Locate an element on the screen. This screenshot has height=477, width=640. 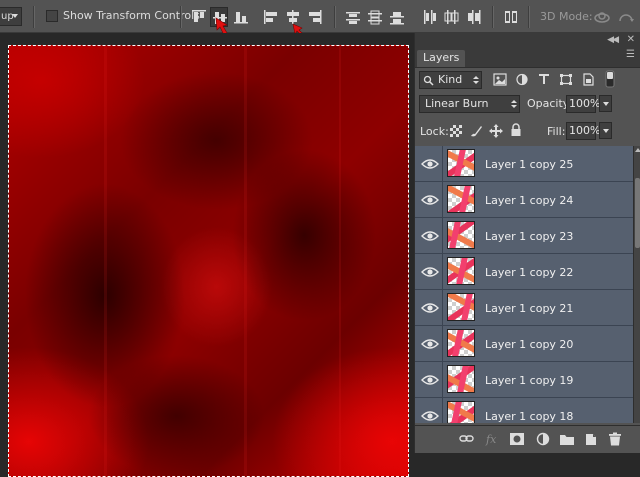
filter-smart-objects-icon is located at coordinates (588, 79).